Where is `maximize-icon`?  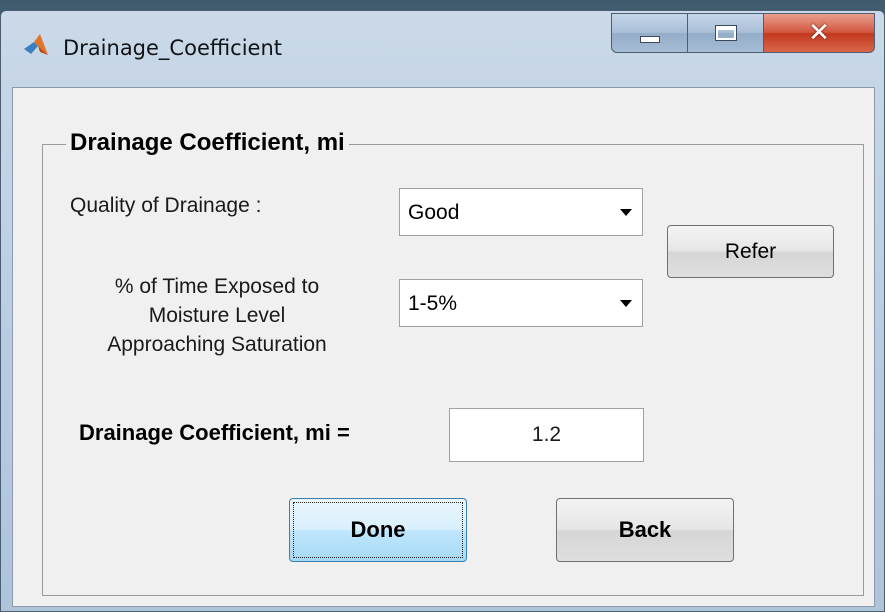 maximize-icon is located at coordinates (725, 33).